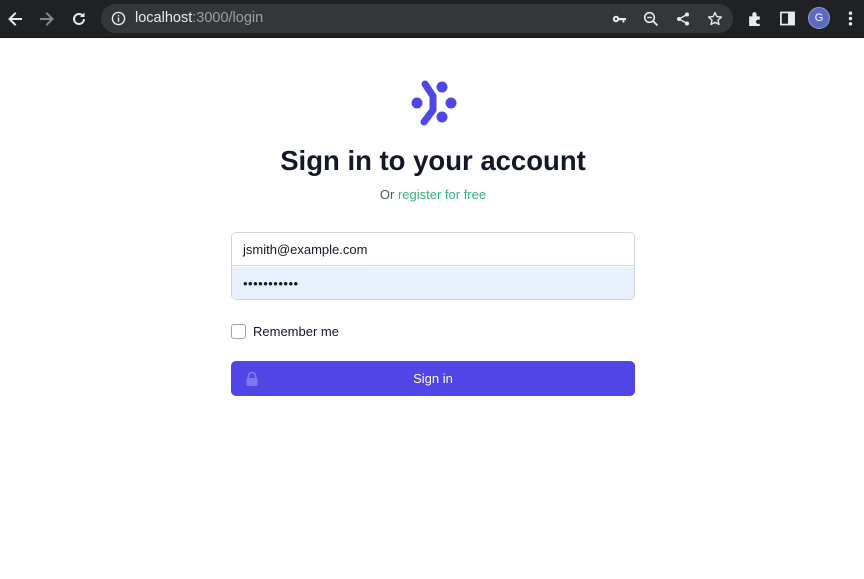 The width and height of the screenshot is (864, 579). I want to click on more-icon, so click(850, 18).